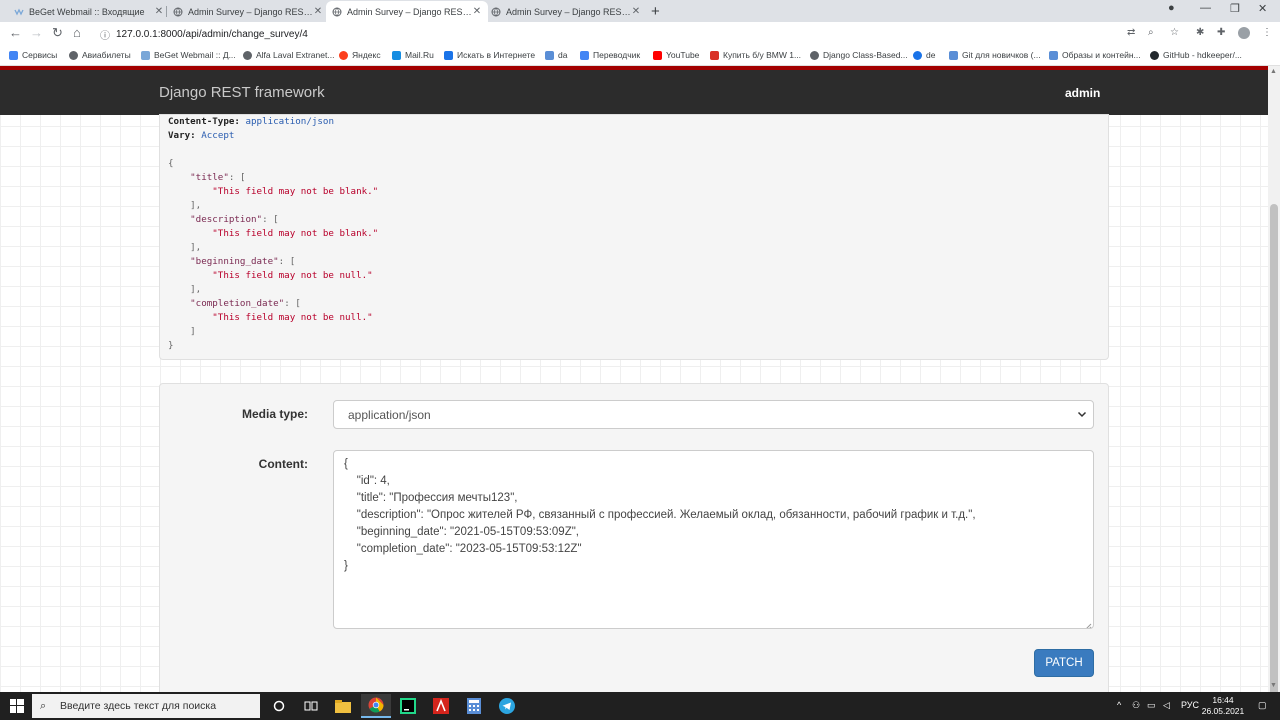 The height and width of the screenshot is (720, 1280). What do you see at coordinates (36, 33) in the screenshot?
I see `forward-arrow-icon: →` at bounding box center [36, 33].